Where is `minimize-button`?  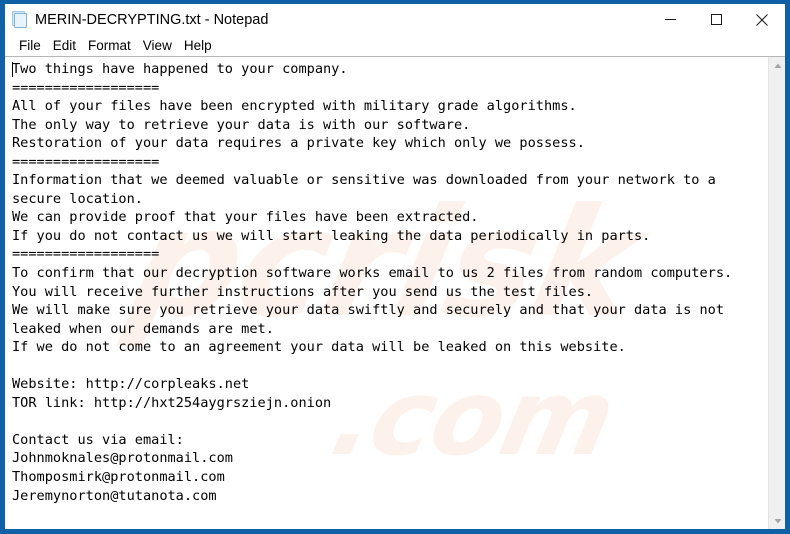
minimize-button is located at coordinates (670, 19).